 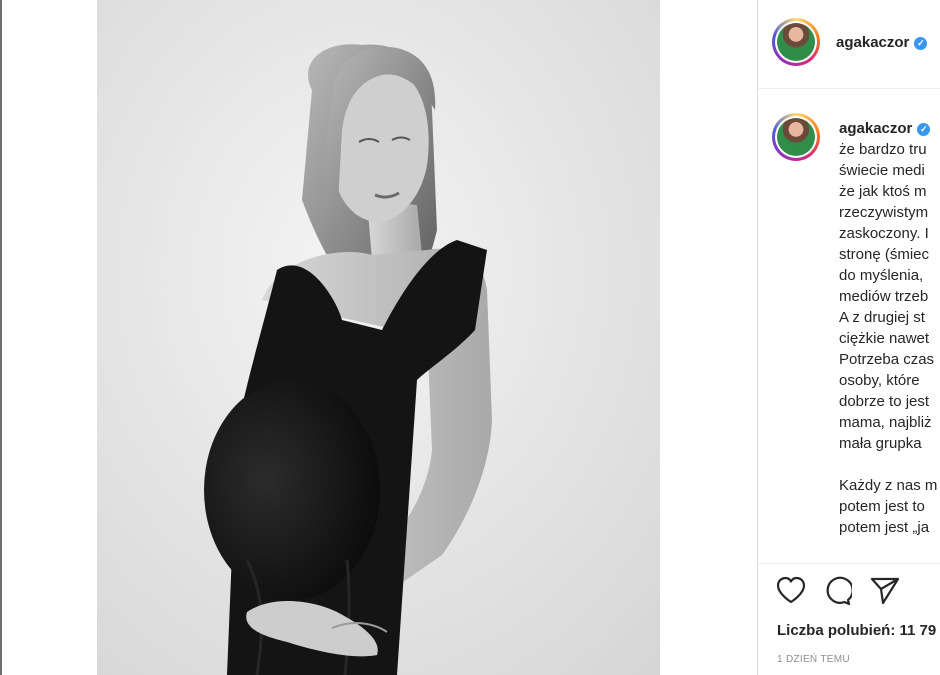 I want to click on header-username: agakaczor ✓, so click(x=882, y=42).